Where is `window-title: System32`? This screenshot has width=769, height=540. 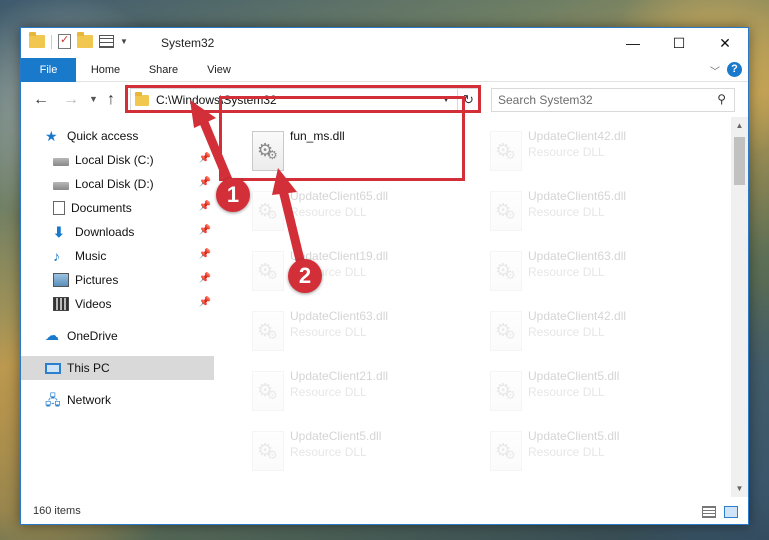
window-title: System32 is located at coordinates (188, 43).